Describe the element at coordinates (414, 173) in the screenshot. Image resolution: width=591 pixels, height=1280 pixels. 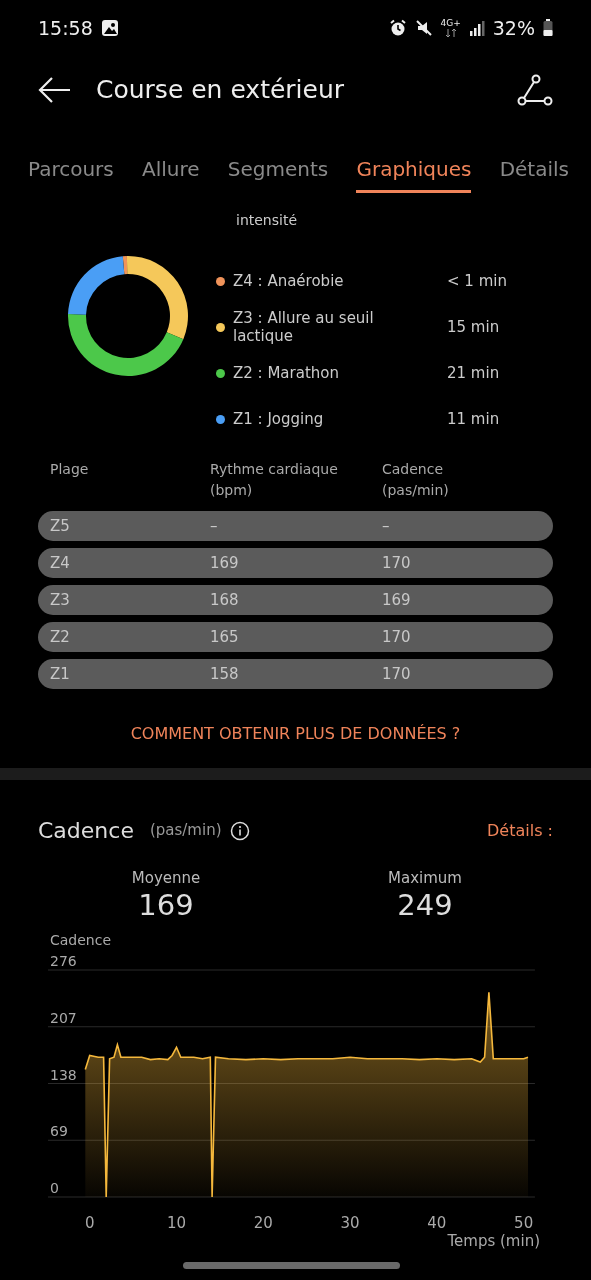
I see `tab: Graphiques` at that location.